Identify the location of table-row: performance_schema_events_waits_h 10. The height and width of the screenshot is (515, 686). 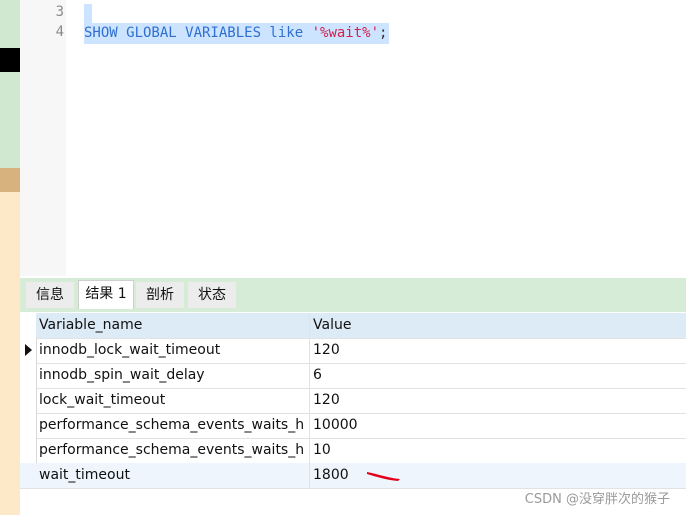
(353, 451).